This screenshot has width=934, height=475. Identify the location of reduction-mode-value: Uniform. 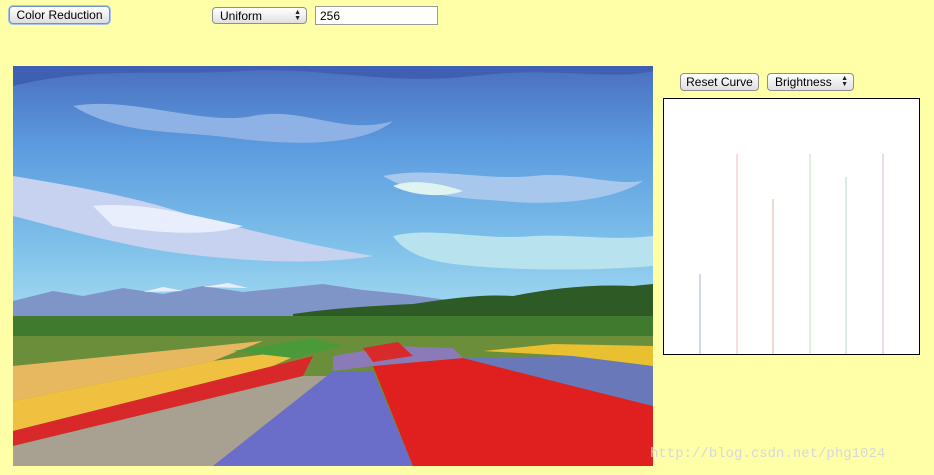
(241, 15).